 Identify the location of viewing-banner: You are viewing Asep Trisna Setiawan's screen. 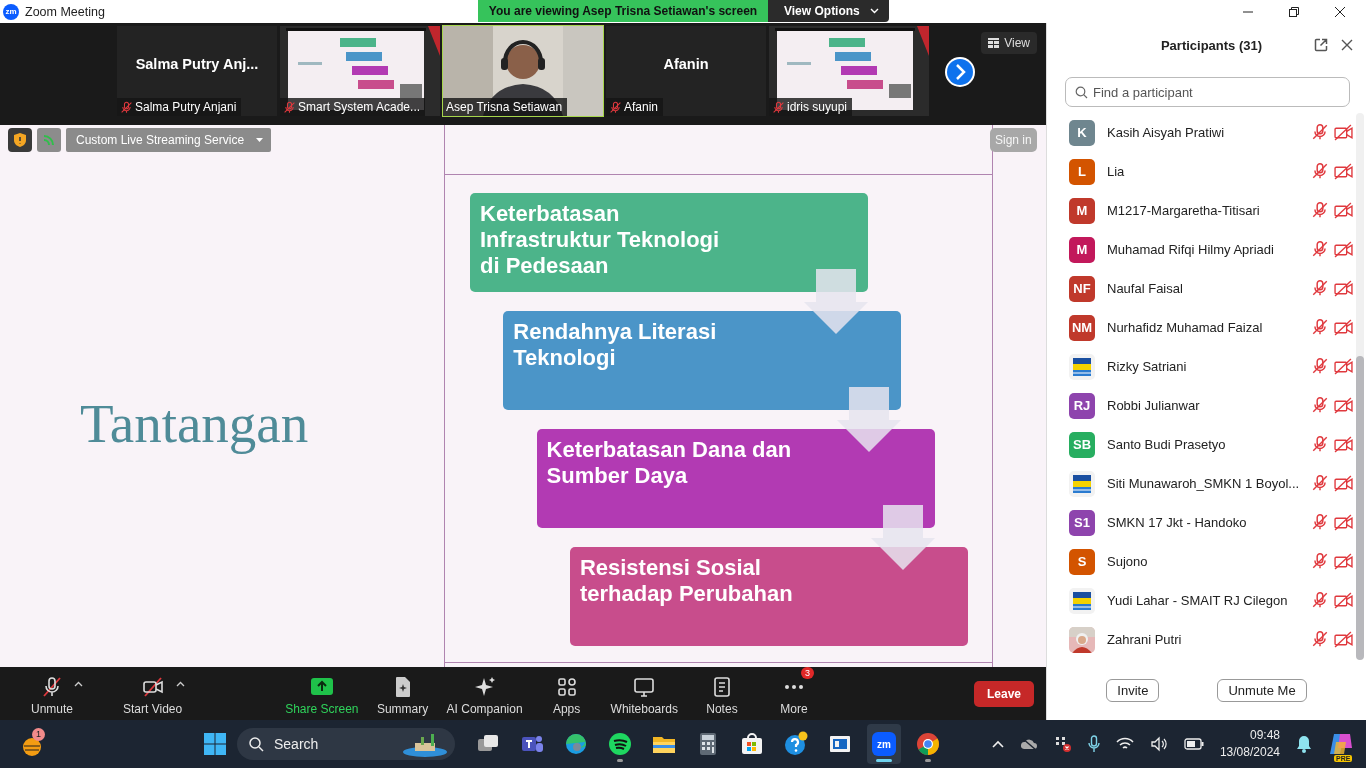
(623, 11).